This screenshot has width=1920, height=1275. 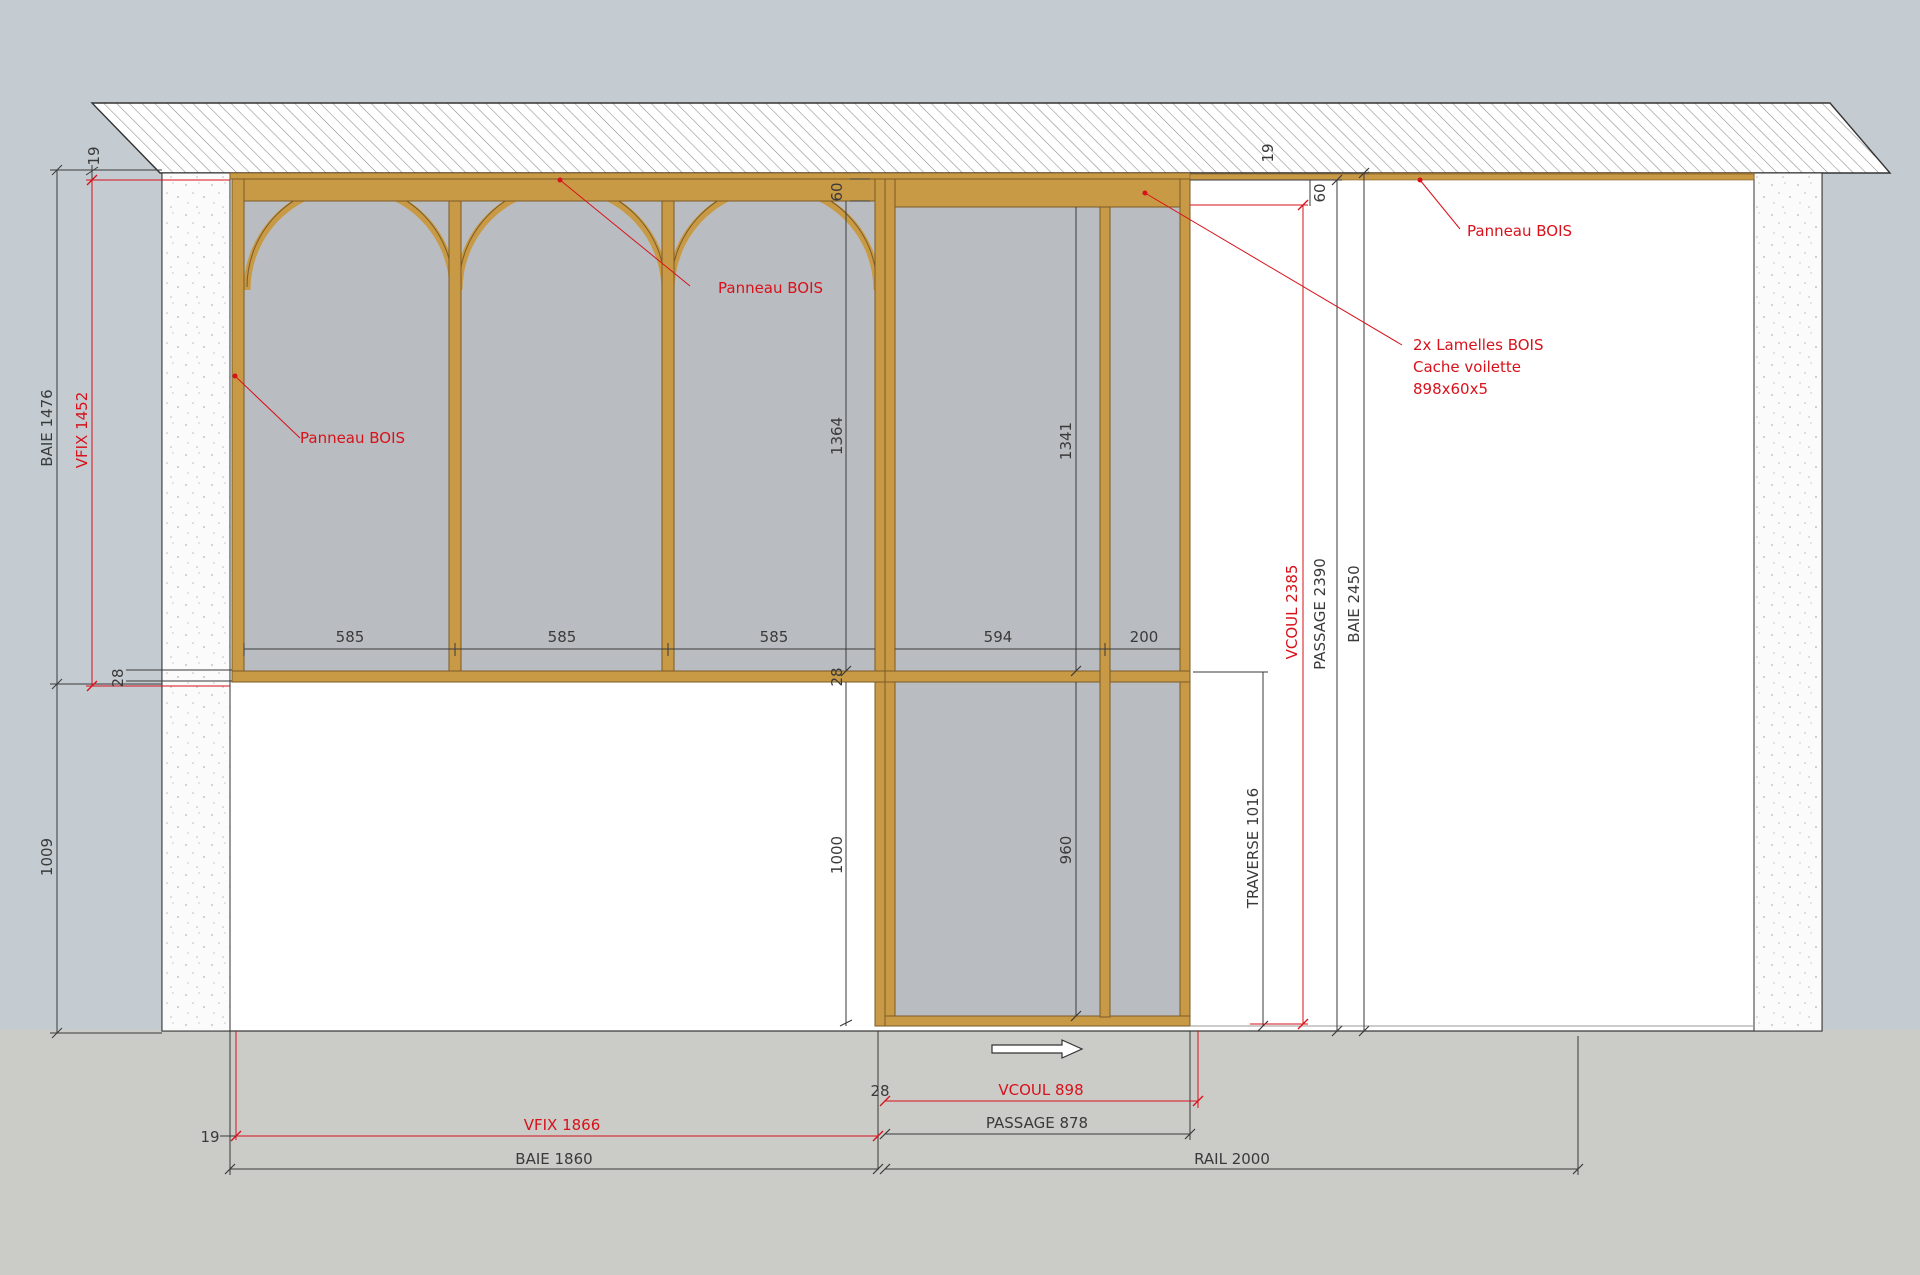 I want to click on dim-1009: 1009, so click(x=47, y=857).